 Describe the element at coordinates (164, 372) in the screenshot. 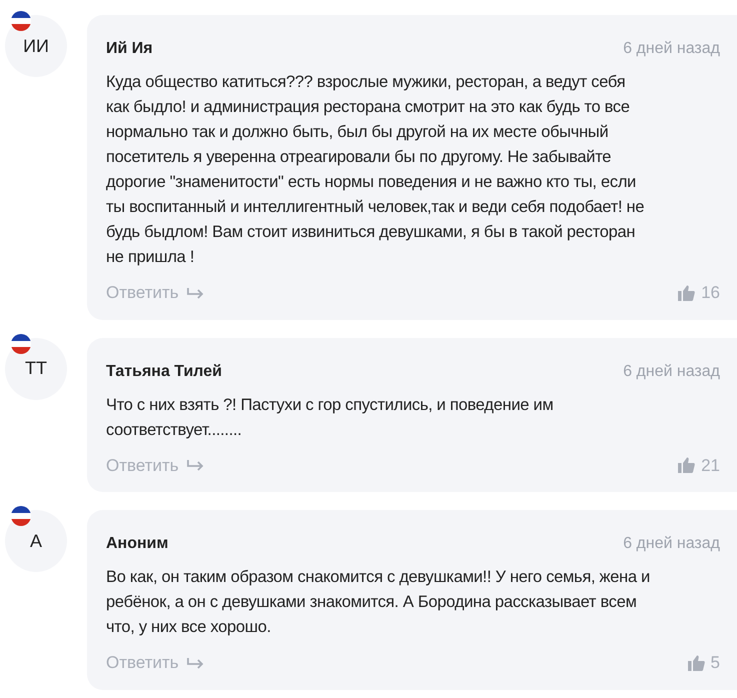

I see `author-name: Татьяна Тилей` at that location.